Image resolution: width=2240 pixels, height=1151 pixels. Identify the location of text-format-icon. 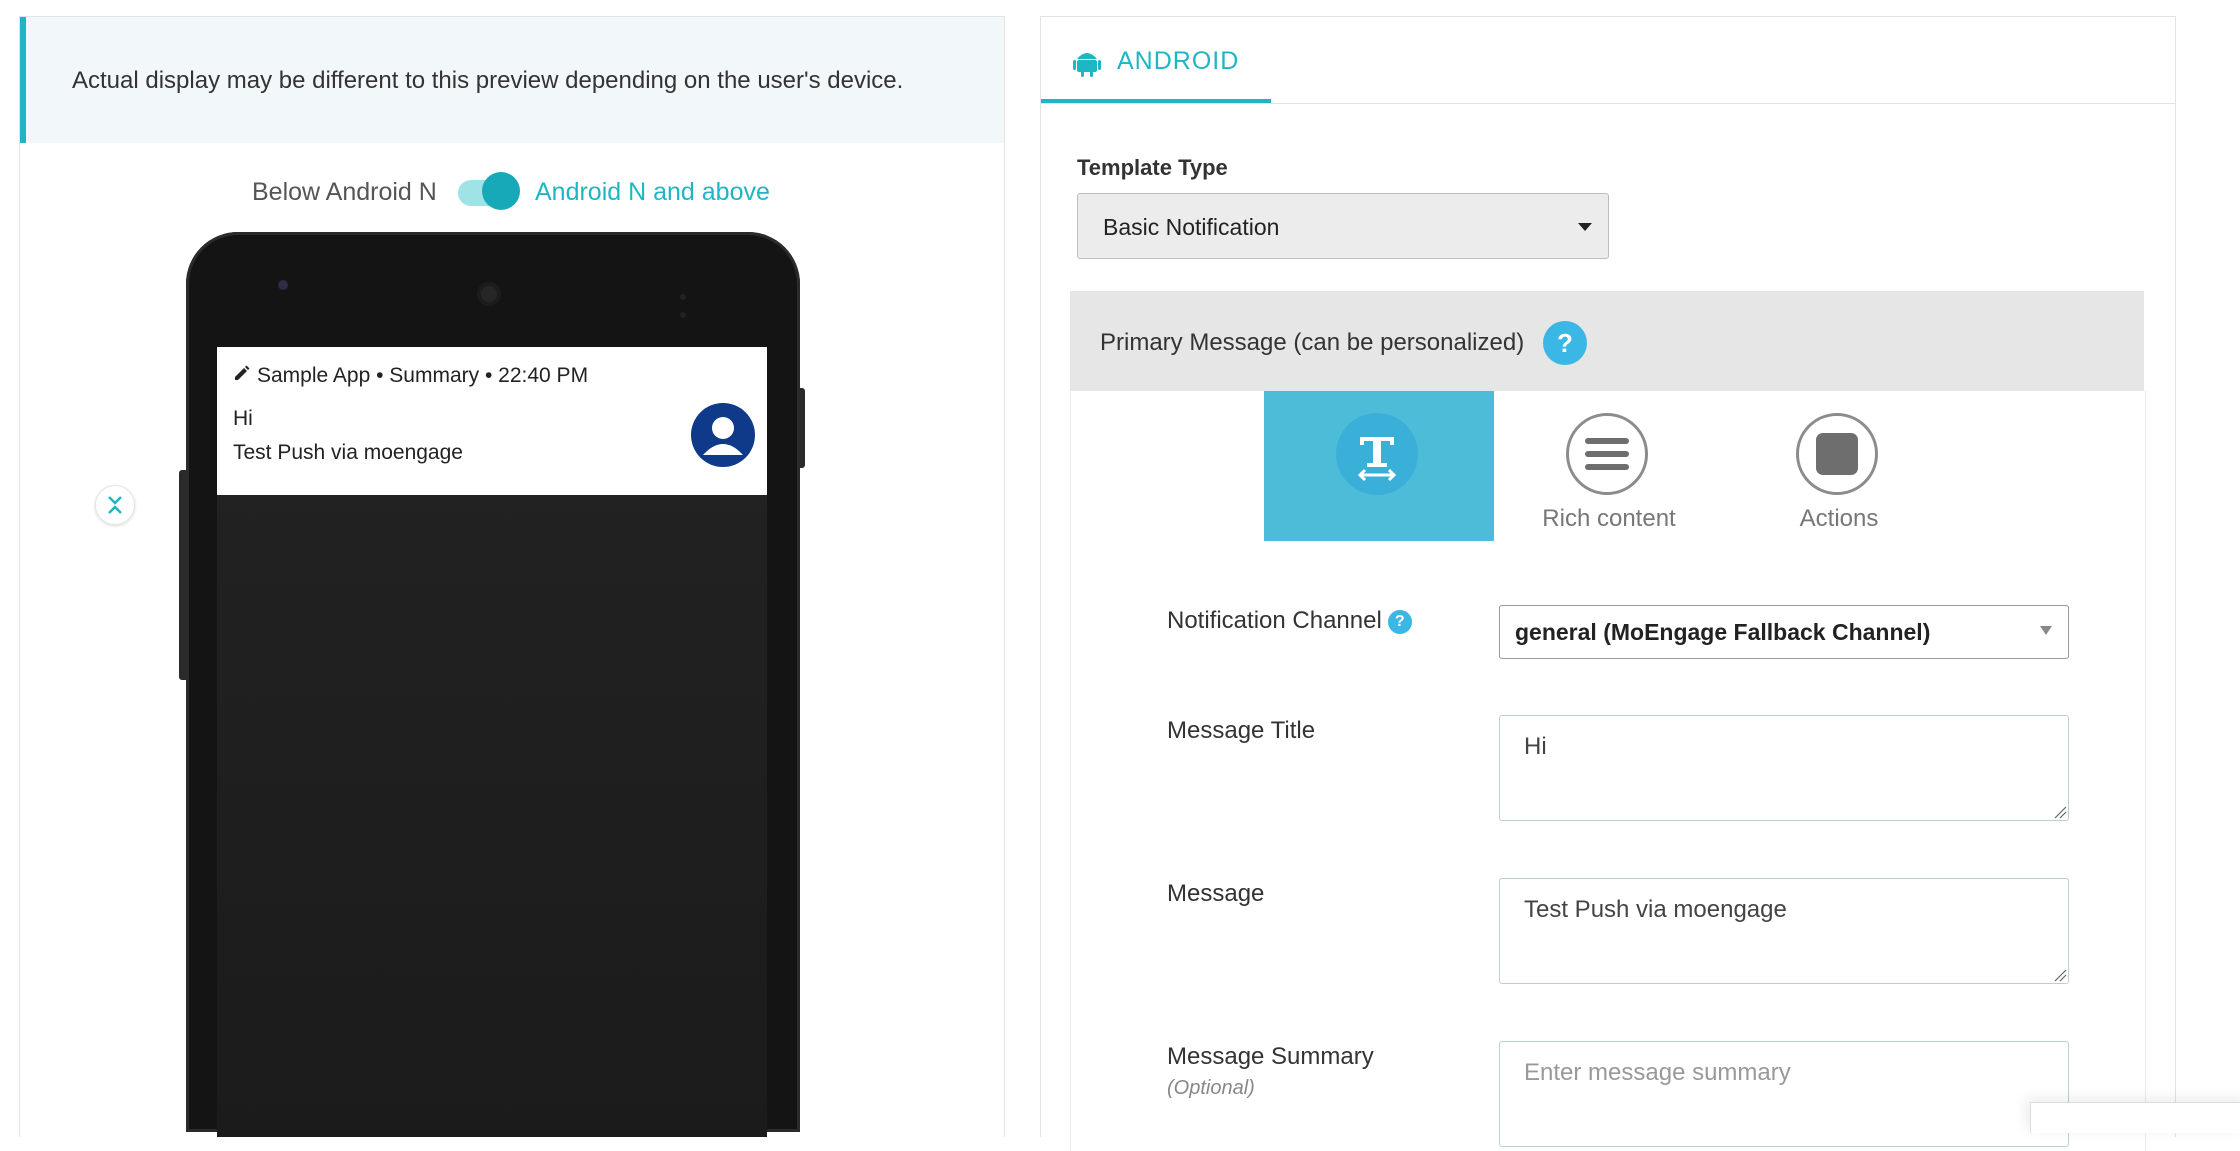
(1377, 459).